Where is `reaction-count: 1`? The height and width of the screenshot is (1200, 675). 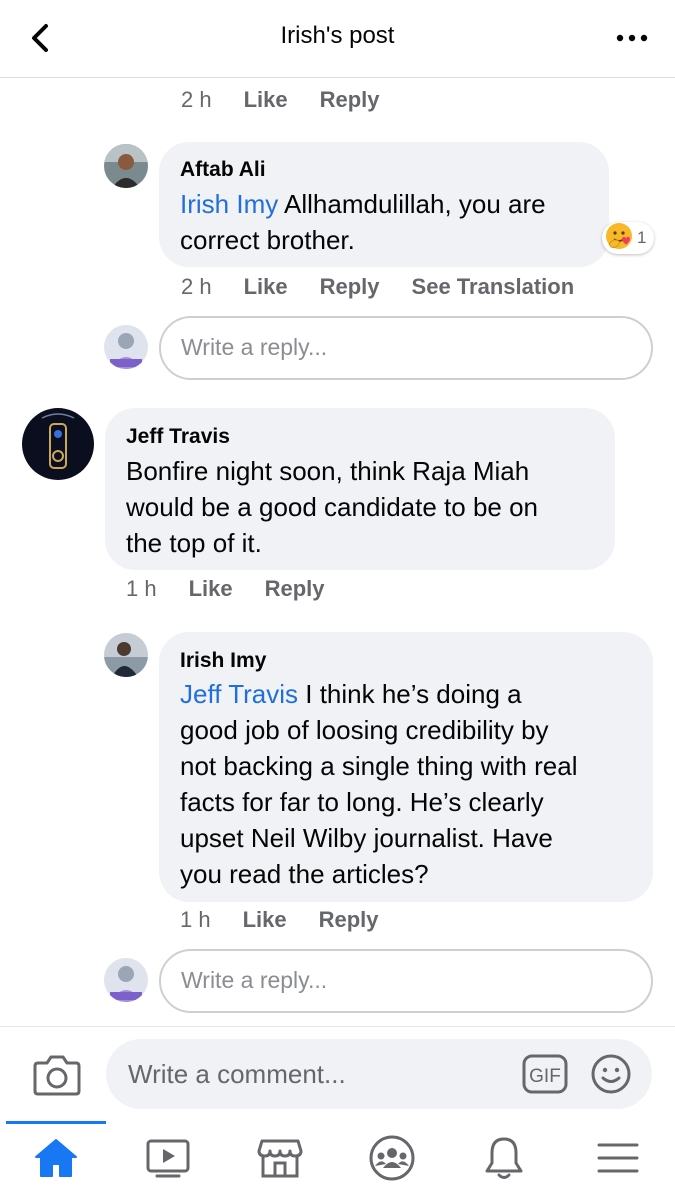 reaction-count: 1 is located at coordinates (642, 237).